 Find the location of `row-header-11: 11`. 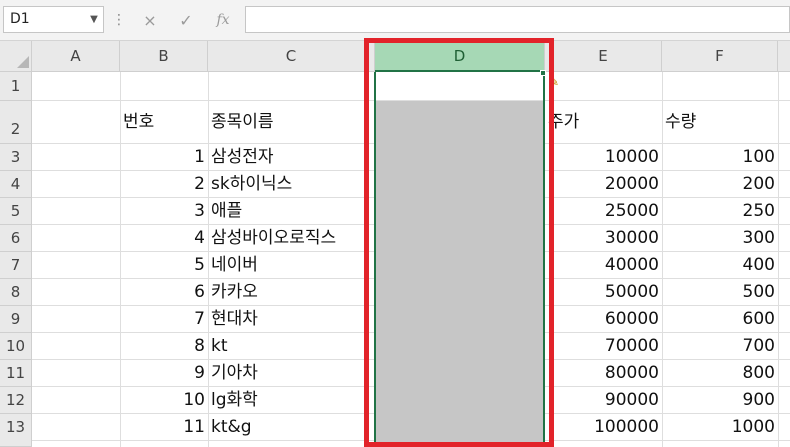

row-header-11: 11 is located at coordinates (16, 373).